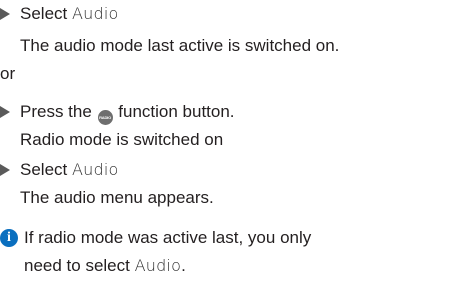 The width and height of the screenshot is (464, 303). I want to click on step-1-action-text: Select Audio, so click(69, 13).